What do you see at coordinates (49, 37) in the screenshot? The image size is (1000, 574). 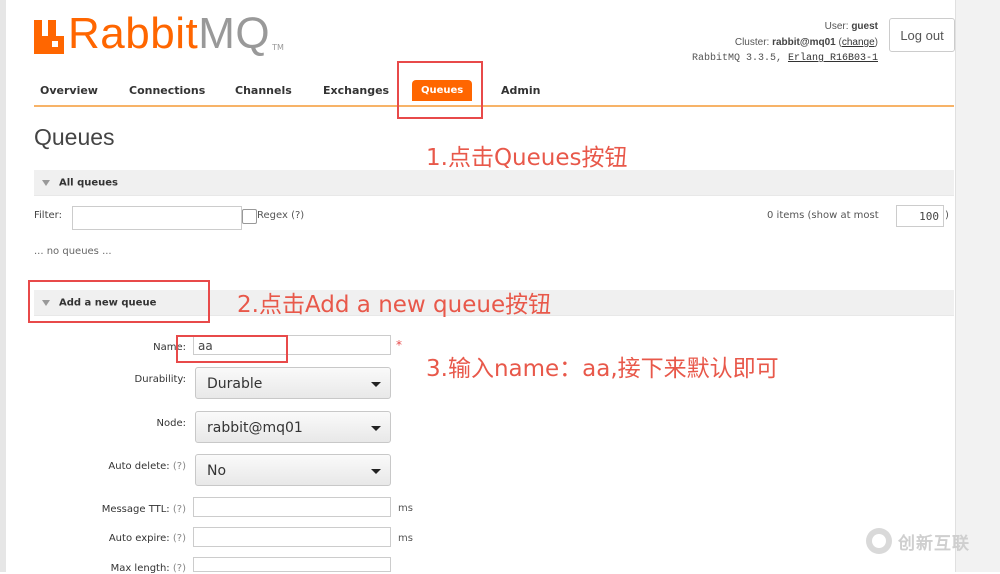 I see `rabbitmq-logo-icon` at bounding box center [49, 37].